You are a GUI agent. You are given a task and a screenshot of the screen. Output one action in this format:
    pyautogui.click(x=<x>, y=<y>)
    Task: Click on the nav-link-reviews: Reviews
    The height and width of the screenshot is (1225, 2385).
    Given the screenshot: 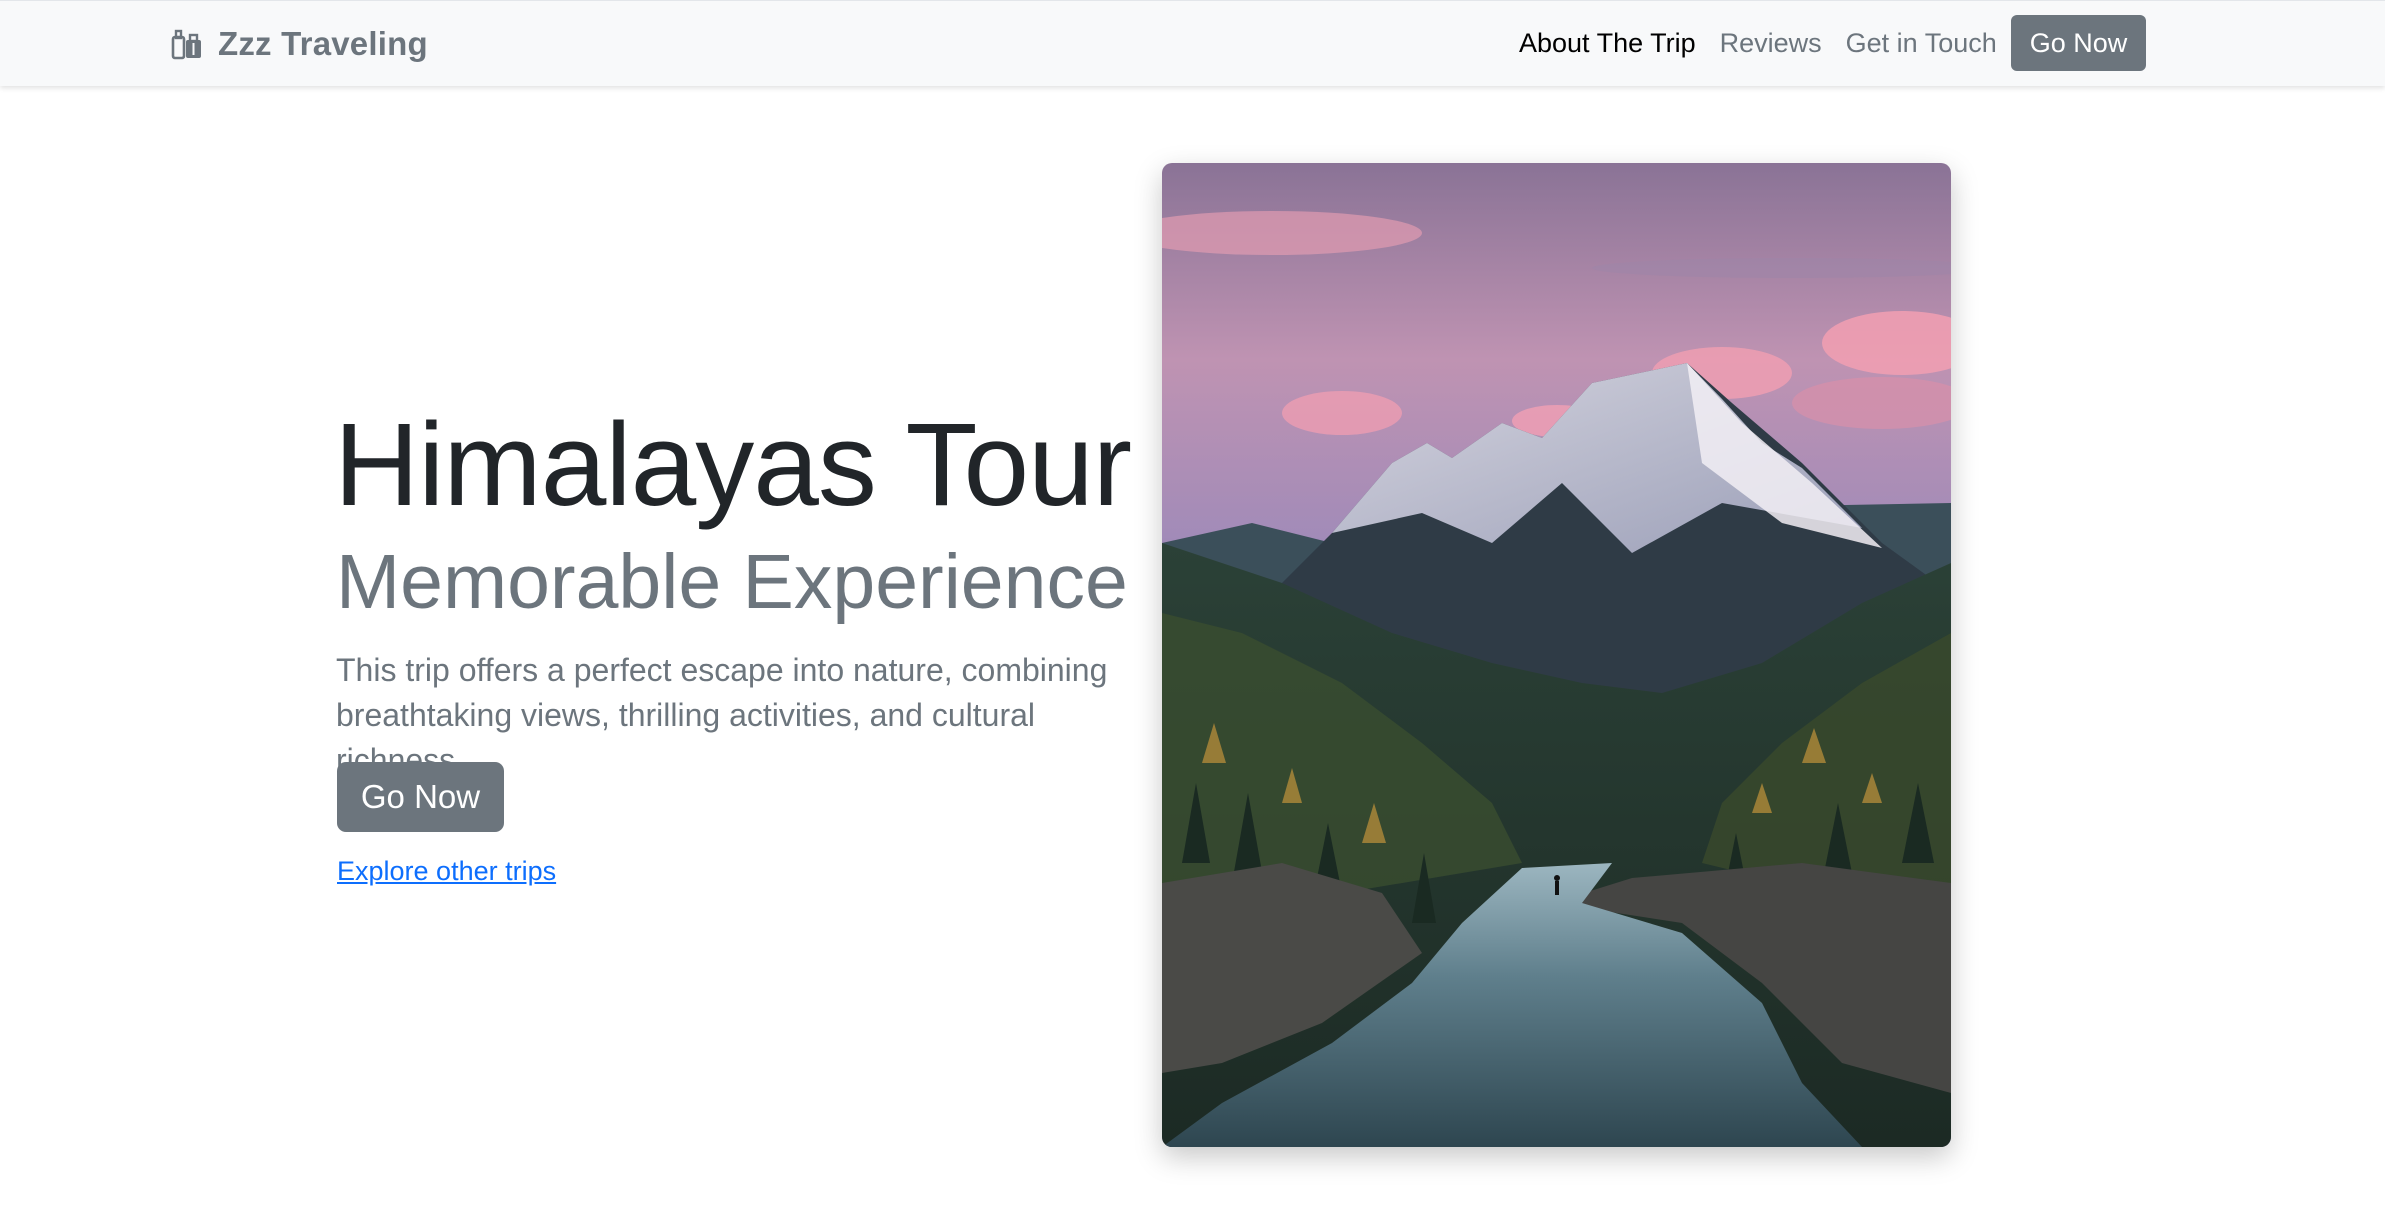 What is the action you would take?
    pyautogui.click(x=1771, y=43)
    